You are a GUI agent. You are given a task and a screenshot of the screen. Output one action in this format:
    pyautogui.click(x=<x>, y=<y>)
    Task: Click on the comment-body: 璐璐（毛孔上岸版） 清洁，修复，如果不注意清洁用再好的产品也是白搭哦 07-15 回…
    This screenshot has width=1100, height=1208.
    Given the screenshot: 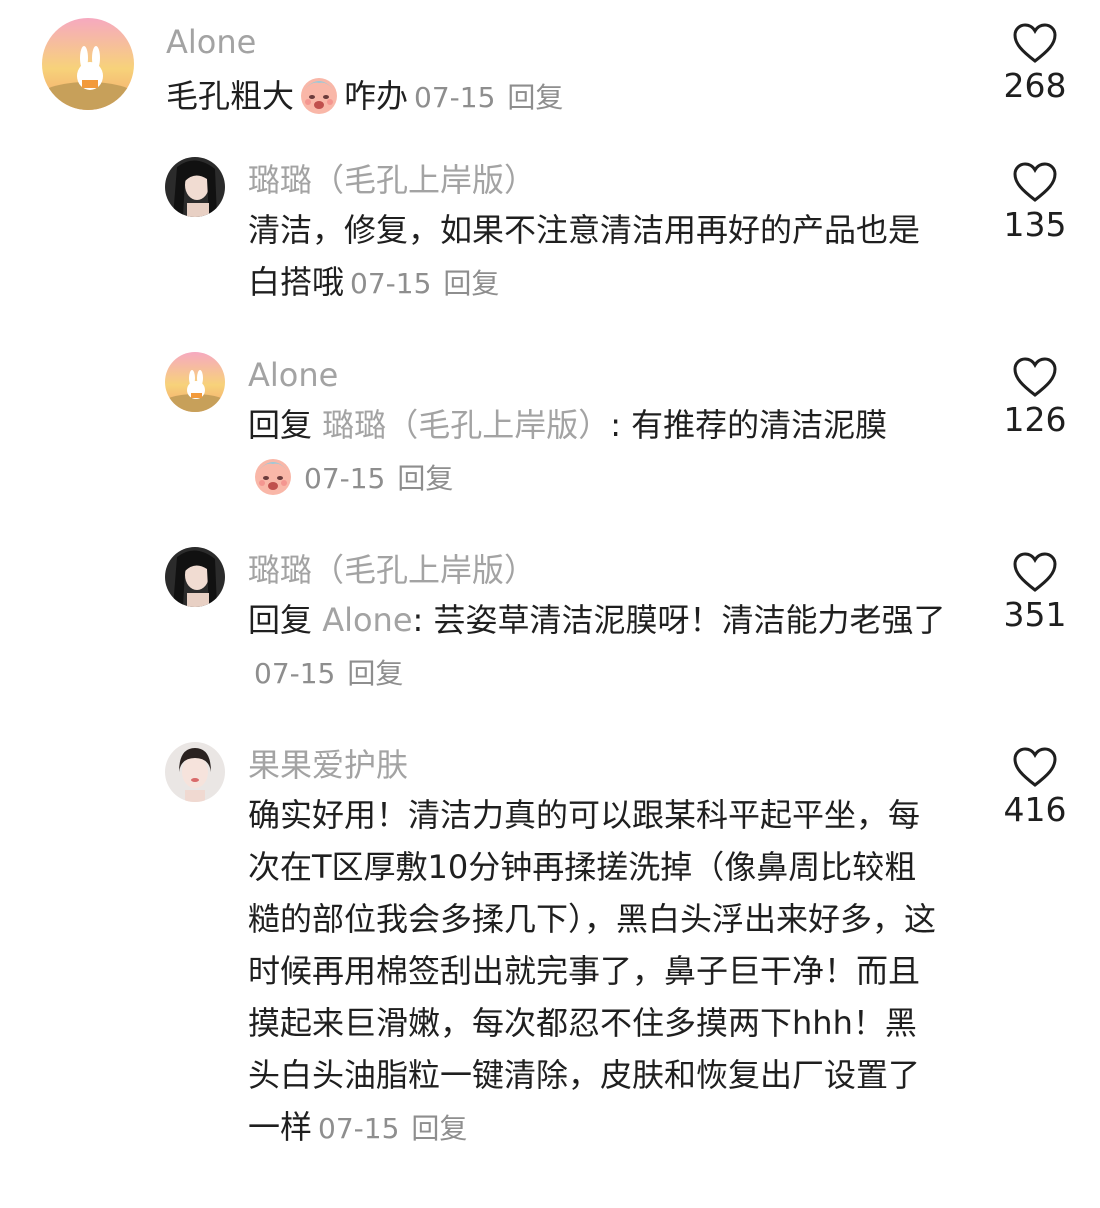 What is the action you would take?
    pyautogui.click(x=608, y=235)
    